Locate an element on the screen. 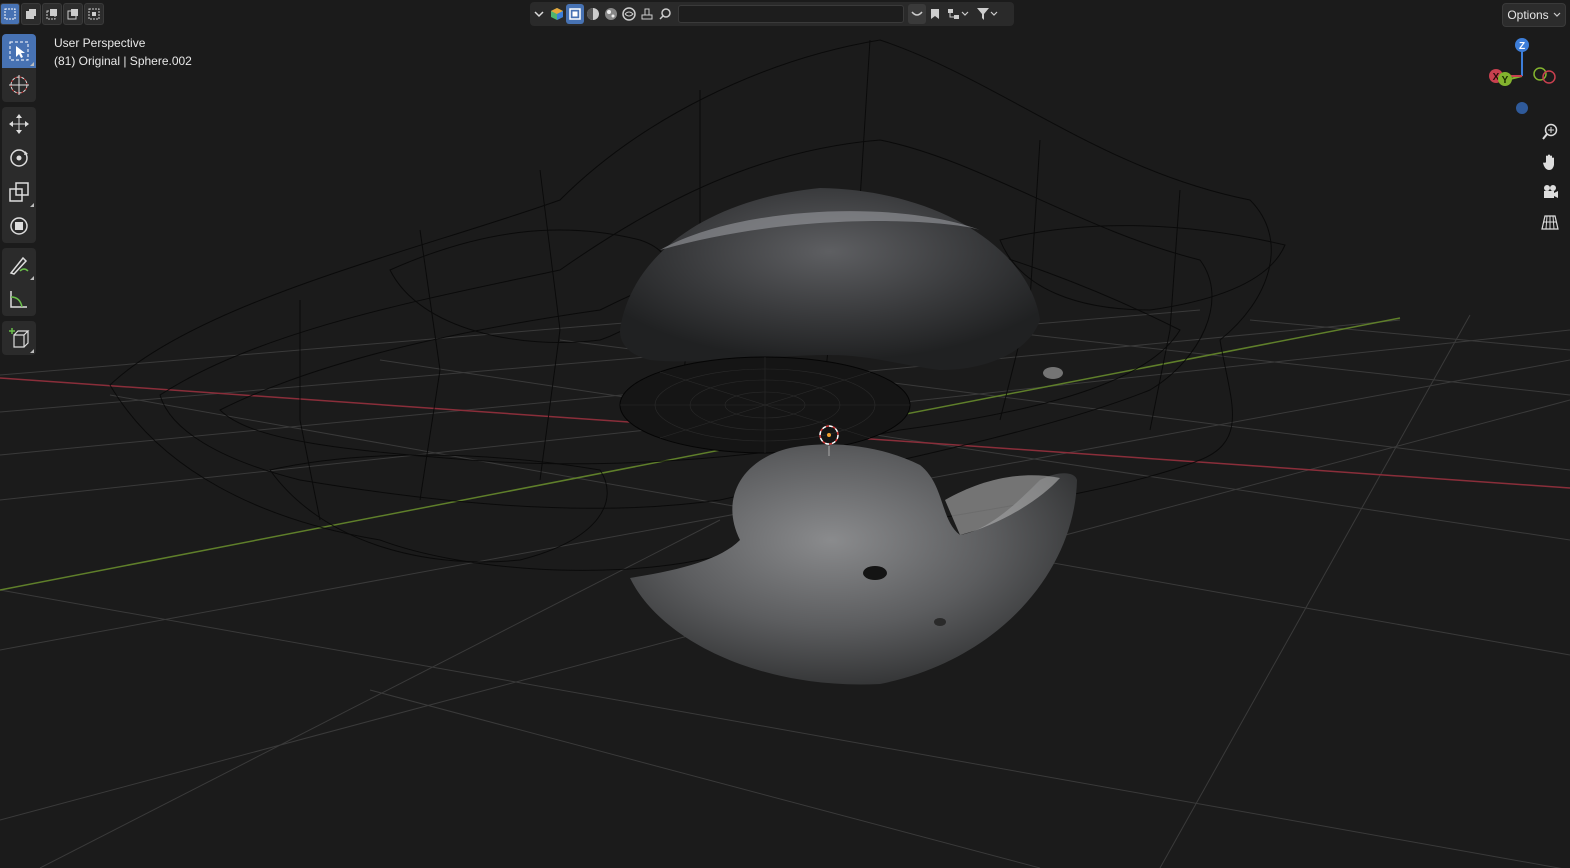  zoom-icon is located at coordinates (1550, 131).